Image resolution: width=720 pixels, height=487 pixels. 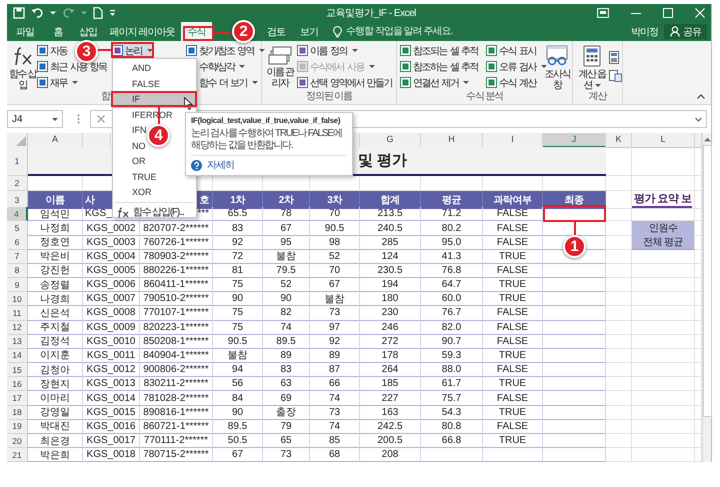 I want to click on row-header: 20, so click(x=17, y=441).